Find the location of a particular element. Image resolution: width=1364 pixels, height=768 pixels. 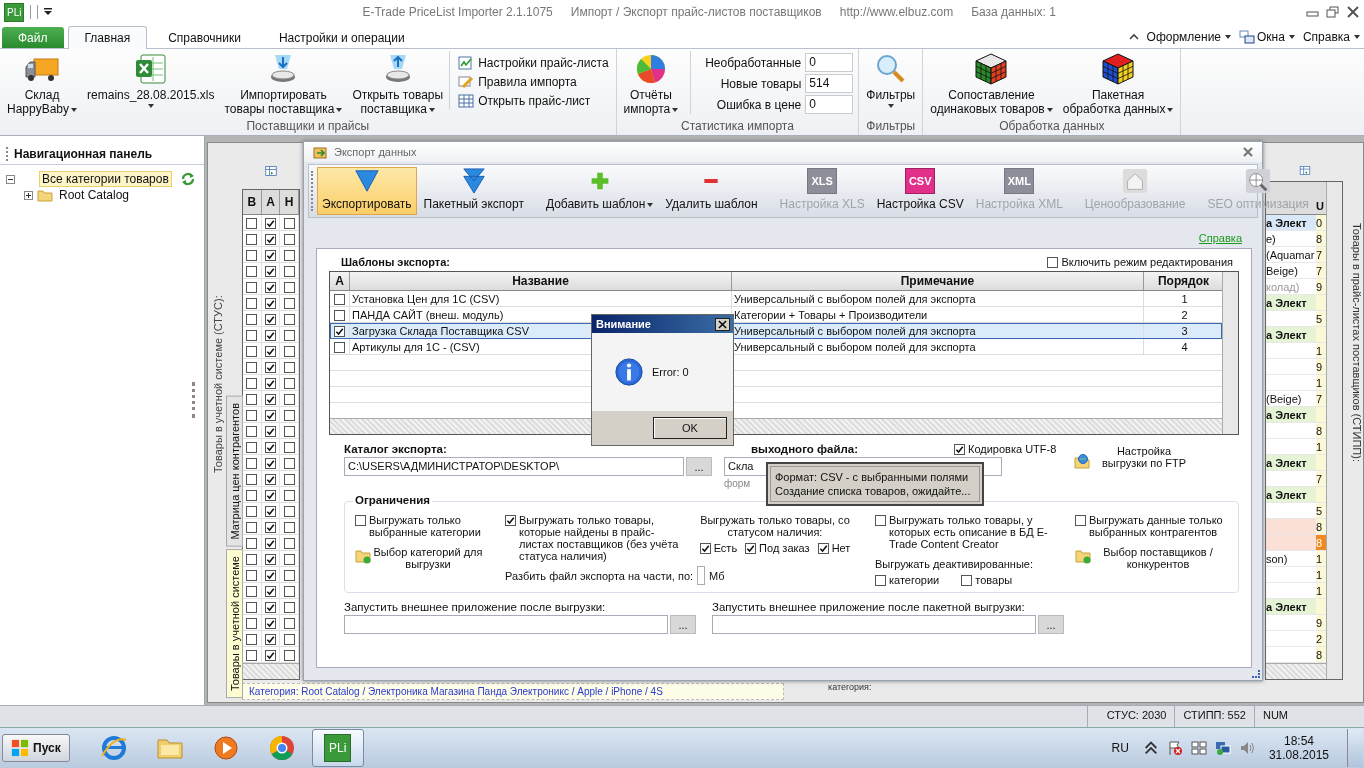

taskbar-app-button: PLi is located at coordinates (337, 748).